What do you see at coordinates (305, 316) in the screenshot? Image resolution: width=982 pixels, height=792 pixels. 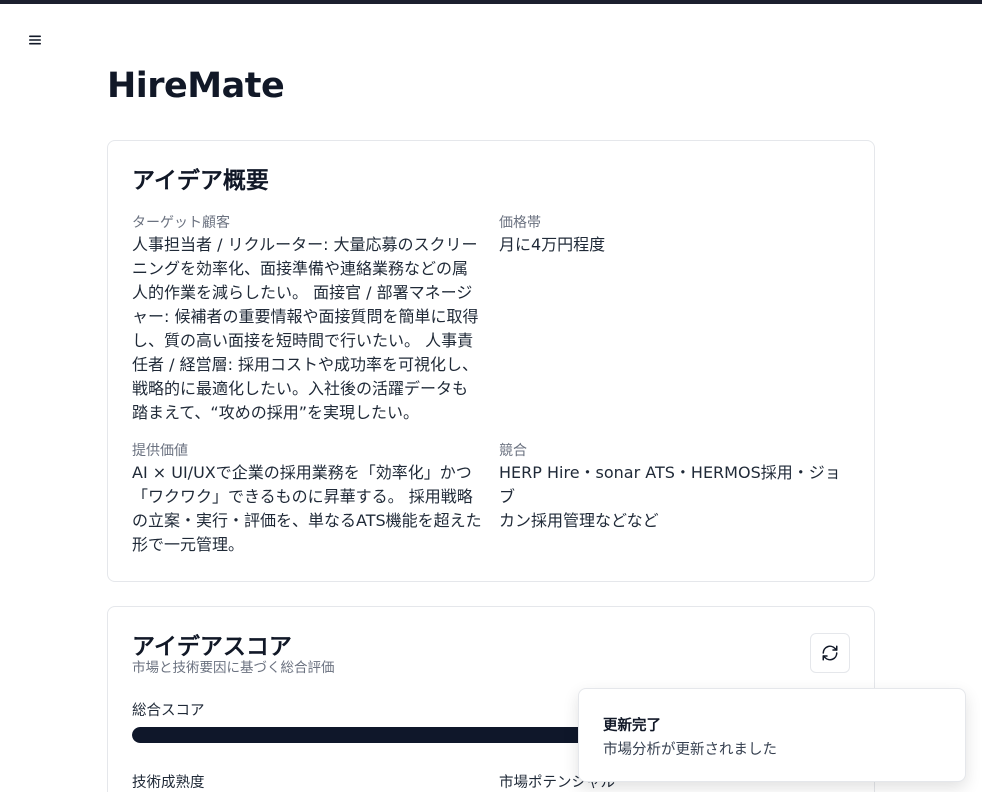 I see `text-line: ャー: 候補者の重要情報や面接質問を簡単に取得` at bounding box center [305, 316].